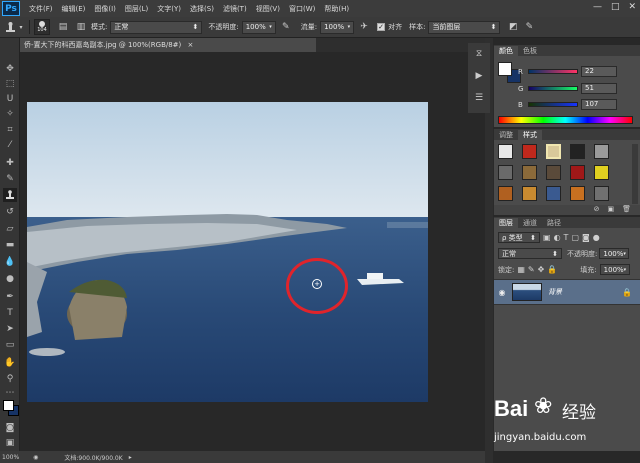 Image resolution: width=640 pixels, height=463 pixels. What do you see at coordinates (547, 237) in the screenshot?
I see `filter-pixel-icon: ▣` at bounding box center [547, 237].